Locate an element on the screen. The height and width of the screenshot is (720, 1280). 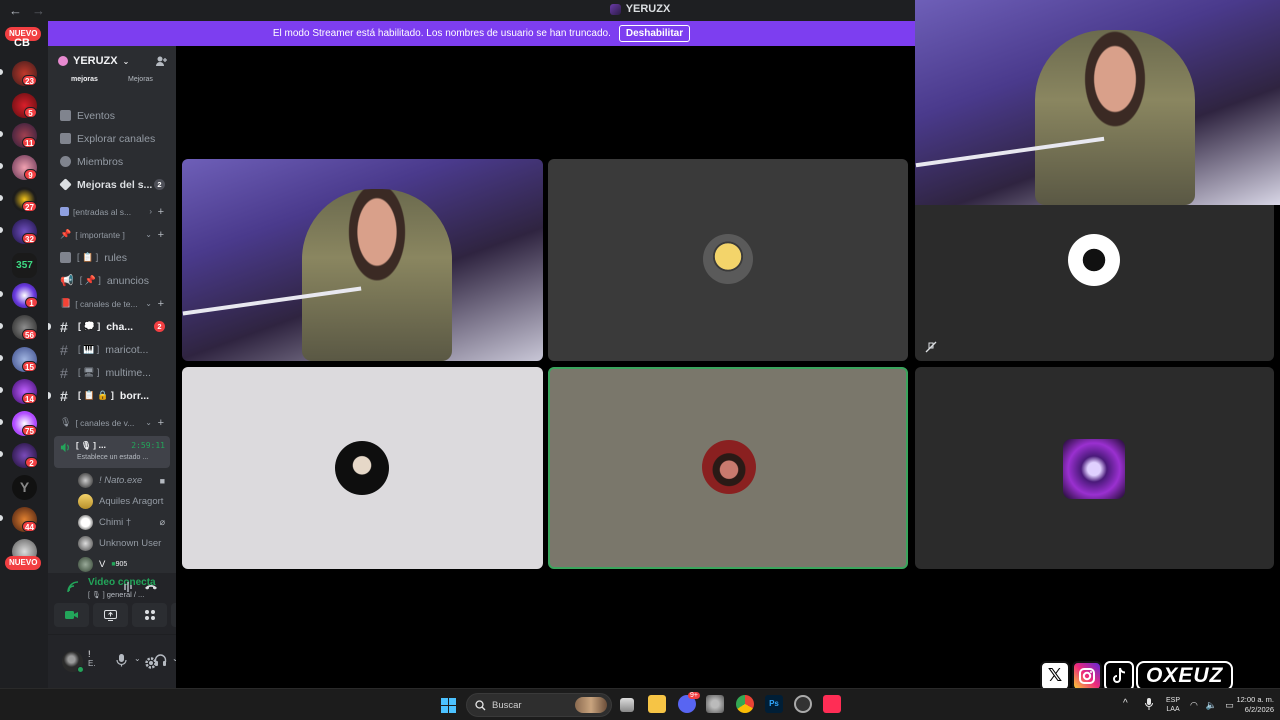
video-tile-user3 is located at coordinates (1094, 283).